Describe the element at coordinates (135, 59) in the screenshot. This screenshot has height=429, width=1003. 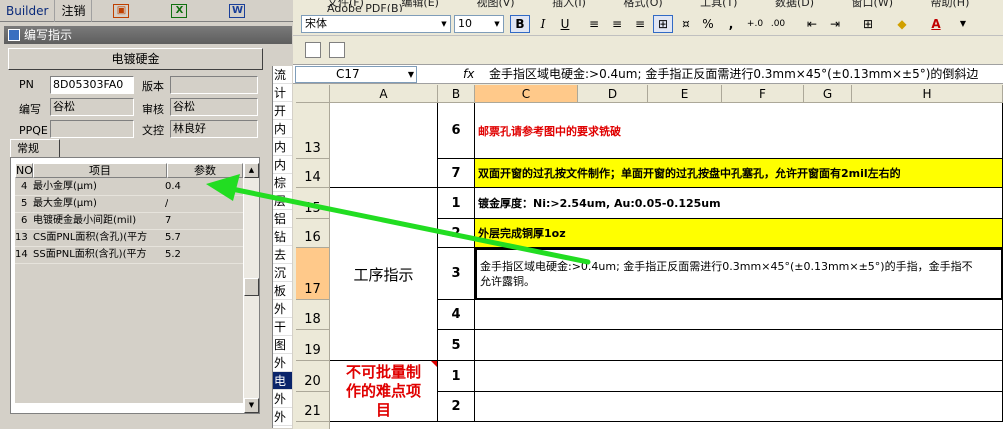
I see `plating-hard-gold-button: 电镀硬金` at that location.